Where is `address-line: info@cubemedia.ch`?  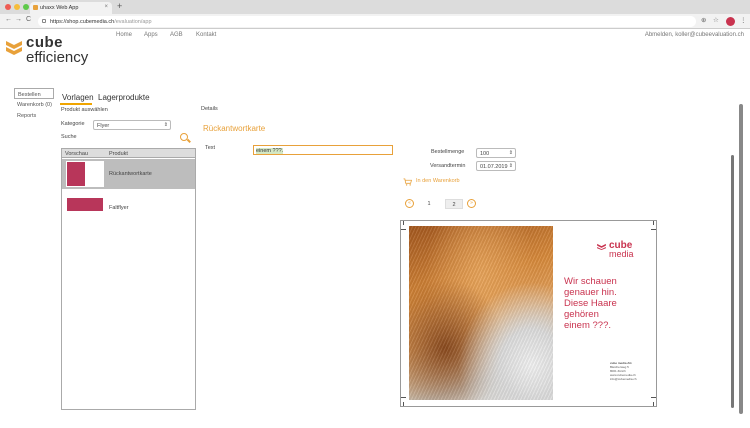 address-line: info@cubemedia.ch is located at coordinates (623, 379).